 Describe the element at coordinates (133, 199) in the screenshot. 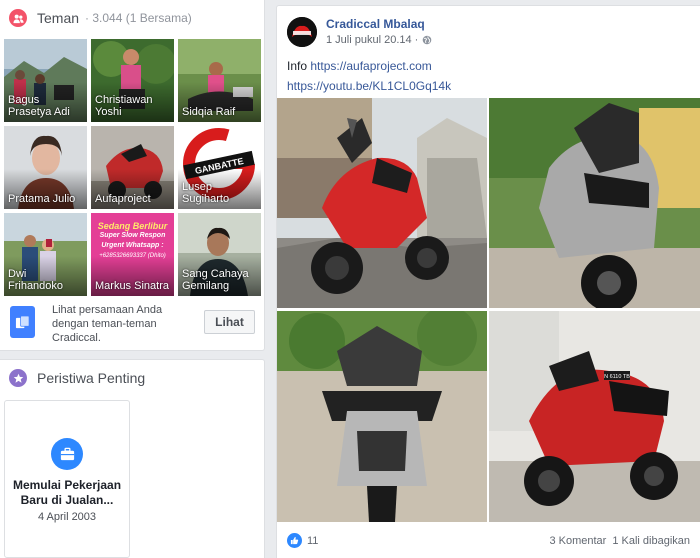

I see `friend-name: Aufaproject` at that location.